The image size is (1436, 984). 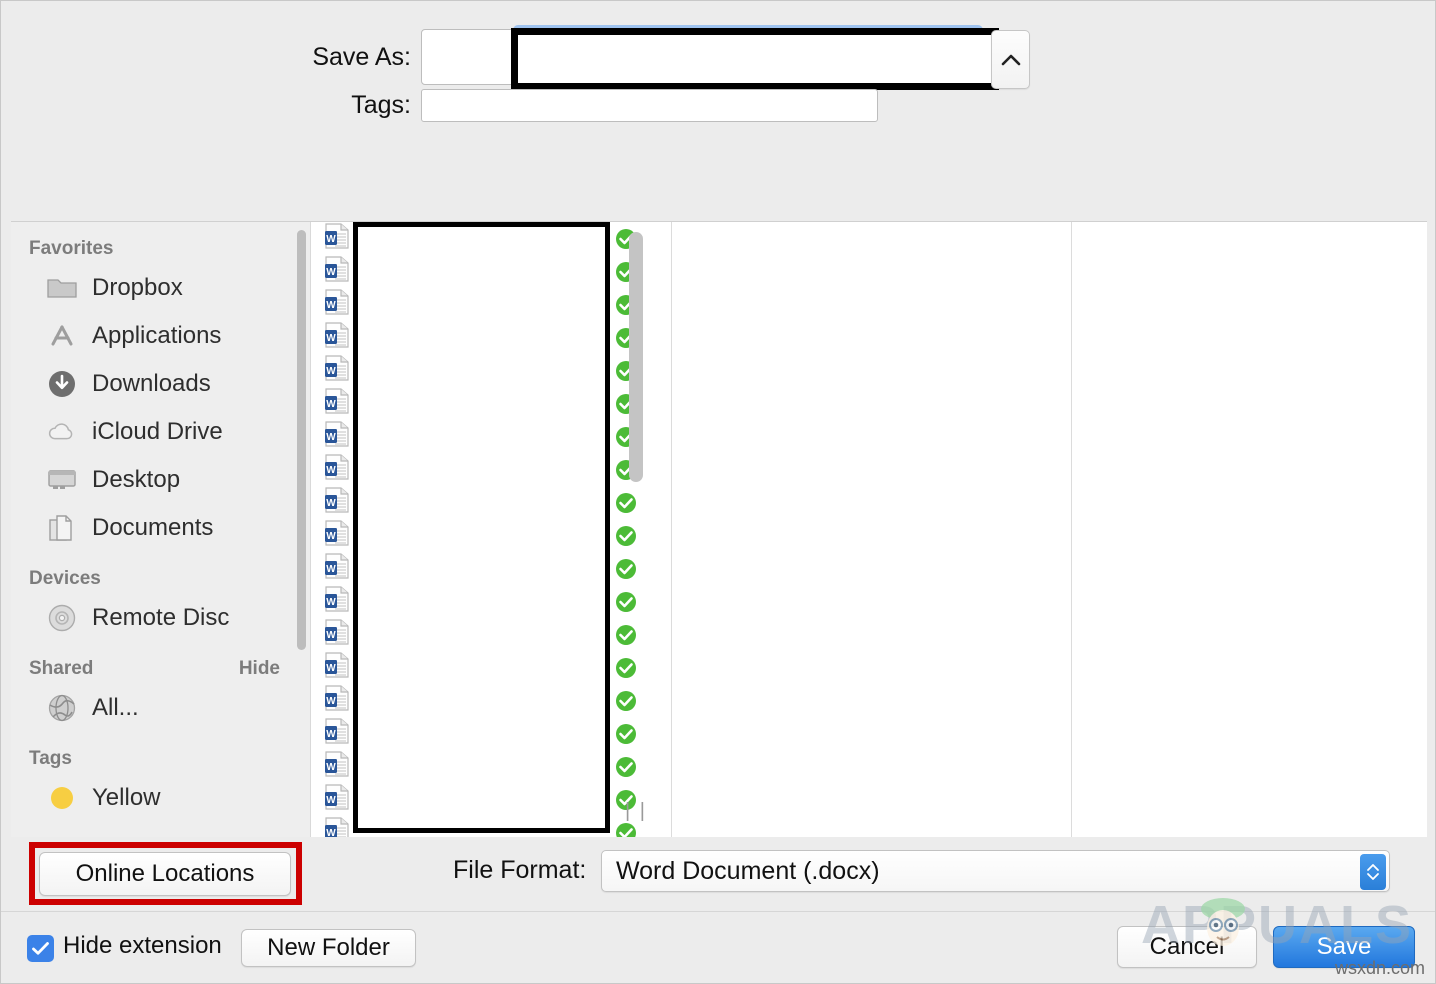 What do you see at coordinates (136, 479) in the screenshot?
I see `sidebar-item-label: Desktop` at bounding box center [136, 479].